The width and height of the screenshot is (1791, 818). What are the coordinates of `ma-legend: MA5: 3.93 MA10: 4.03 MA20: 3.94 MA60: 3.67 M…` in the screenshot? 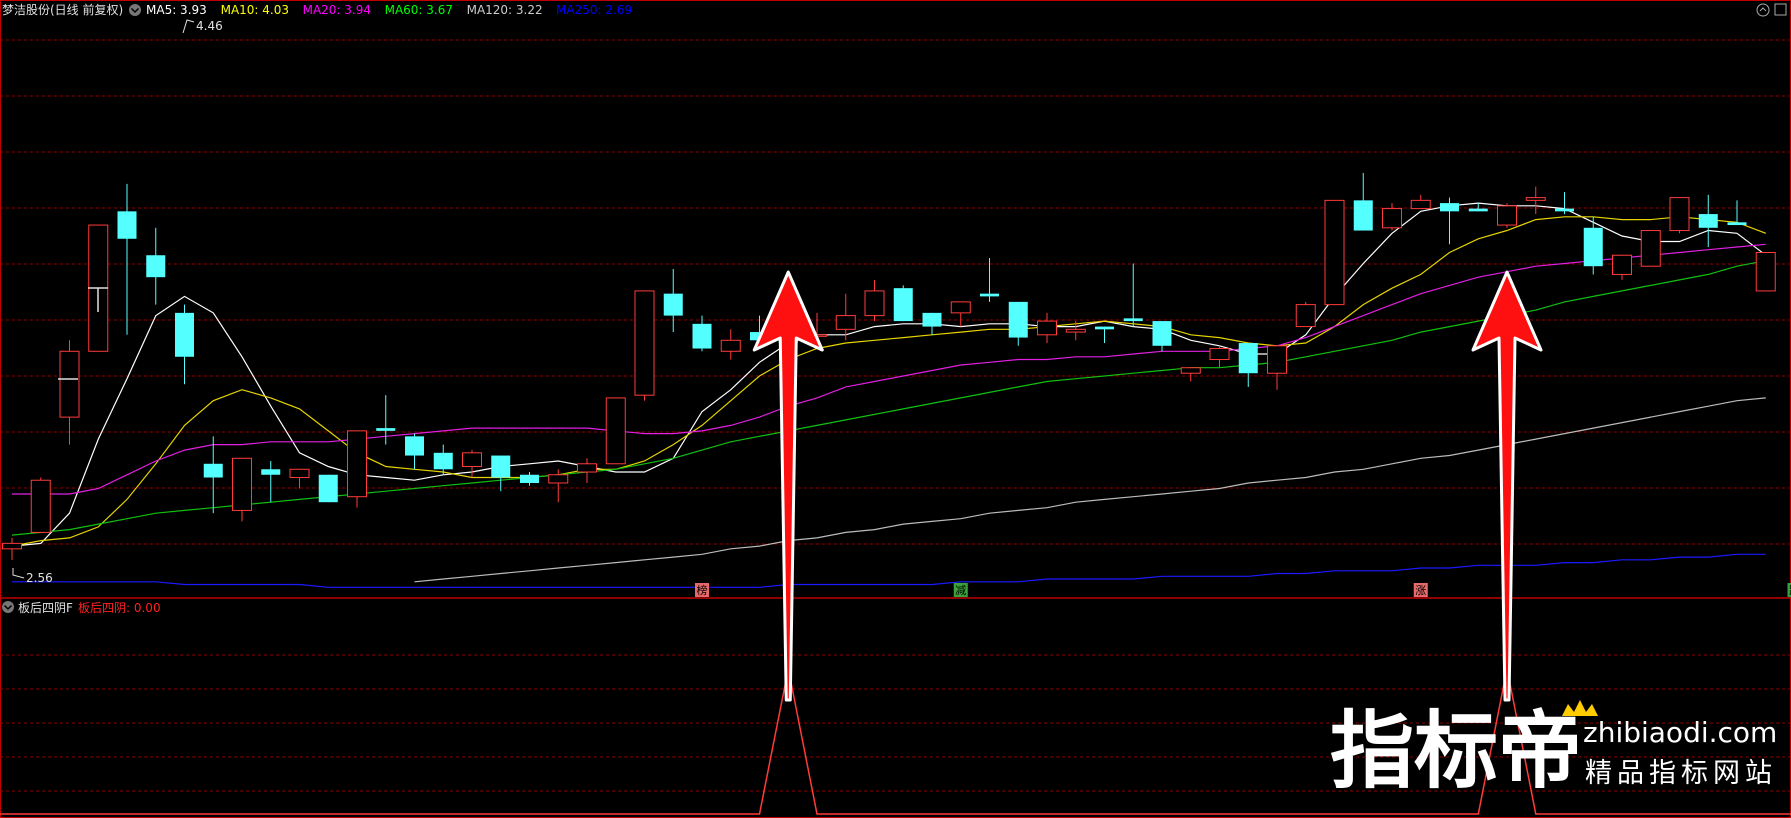 It's located at (389, 10).